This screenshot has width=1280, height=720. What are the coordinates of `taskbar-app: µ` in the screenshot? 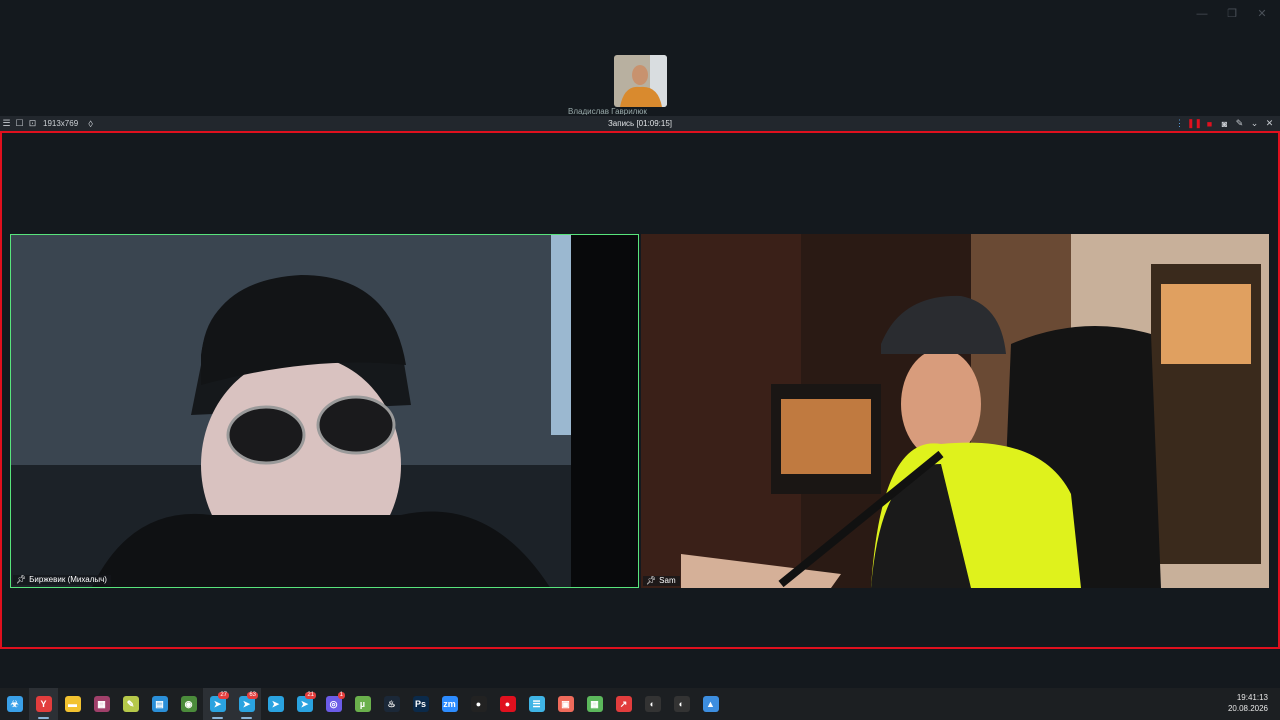 It's located at (362, 704).